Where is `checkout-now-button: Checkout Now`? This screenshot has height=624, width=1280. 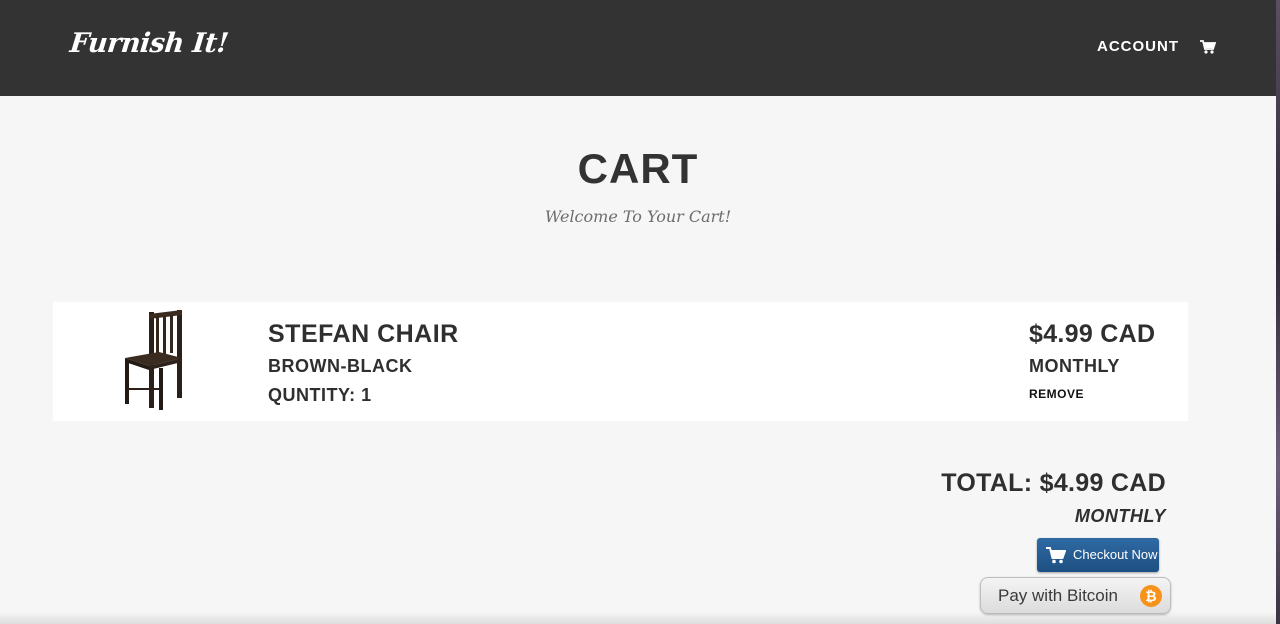 checkout-now-button: Checkout Now is located at coordinates (1098, 555).